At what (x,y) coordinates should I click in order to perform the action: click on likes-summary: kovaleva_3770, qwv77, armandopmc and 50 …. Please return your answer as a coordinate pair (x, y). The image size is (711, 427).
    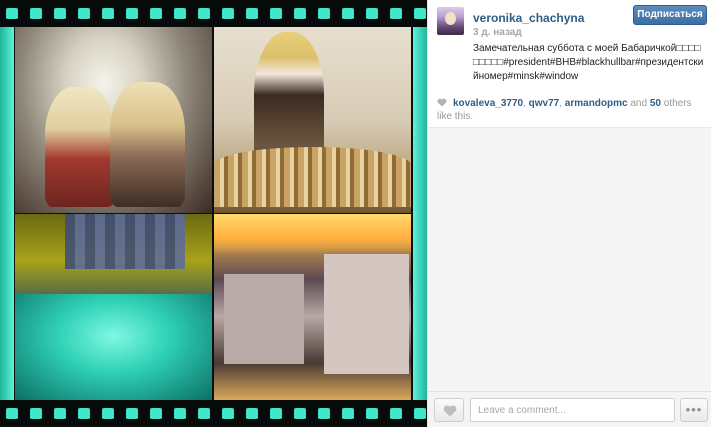
    Looking at the image, I should click on (570, 110).